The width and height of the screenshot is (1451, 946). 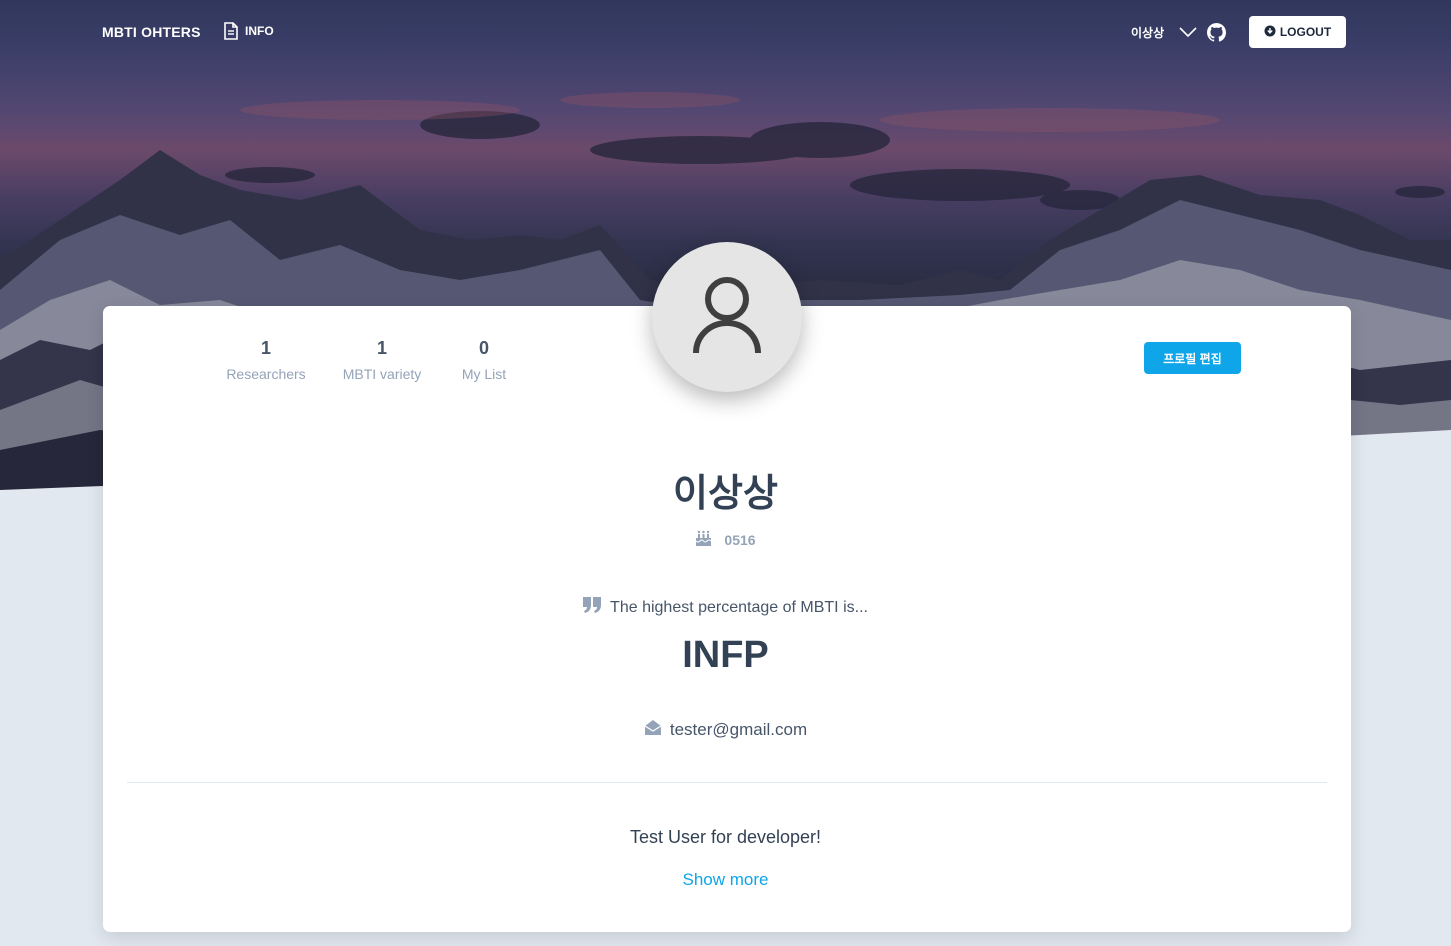 What do you see at coordinates (1188, 34) in the screenshot?
I see `chevron-down-icon` at bounding box center [1188, 34].